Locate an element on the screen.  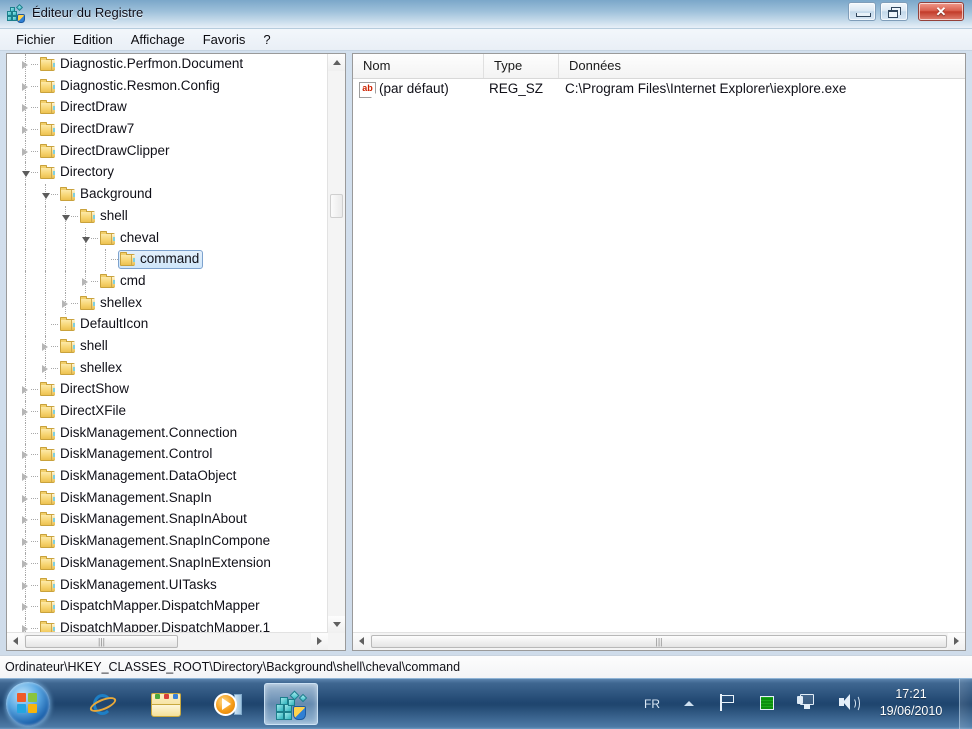
tree-item-label: DispatchMapper.DispatchMapper.1 is located at coordinates (165, 625).